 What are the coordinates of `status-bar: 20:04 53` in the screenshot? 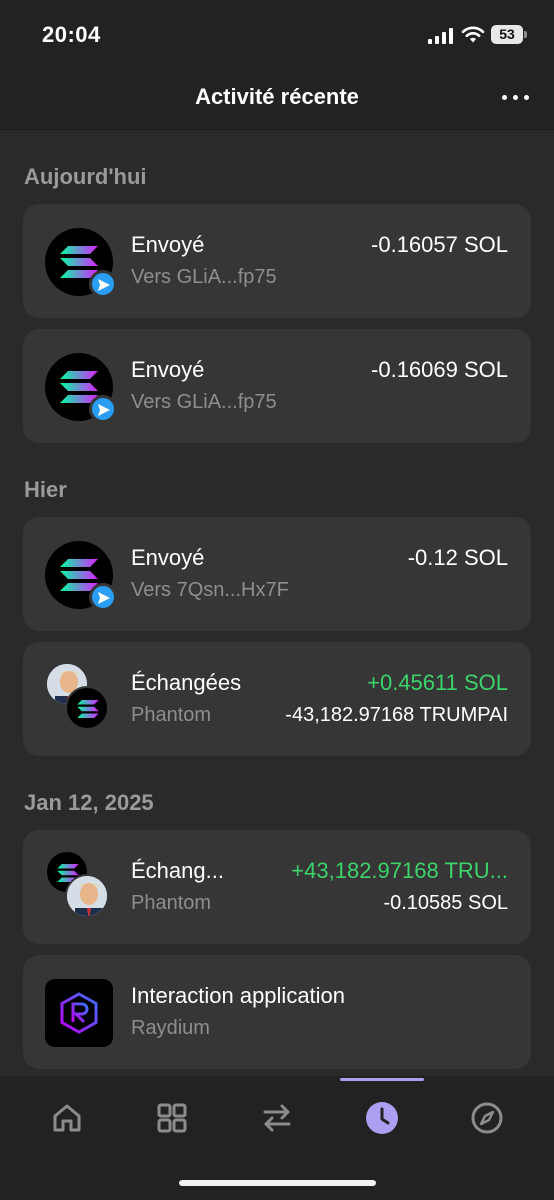 It's located at (277, 36).